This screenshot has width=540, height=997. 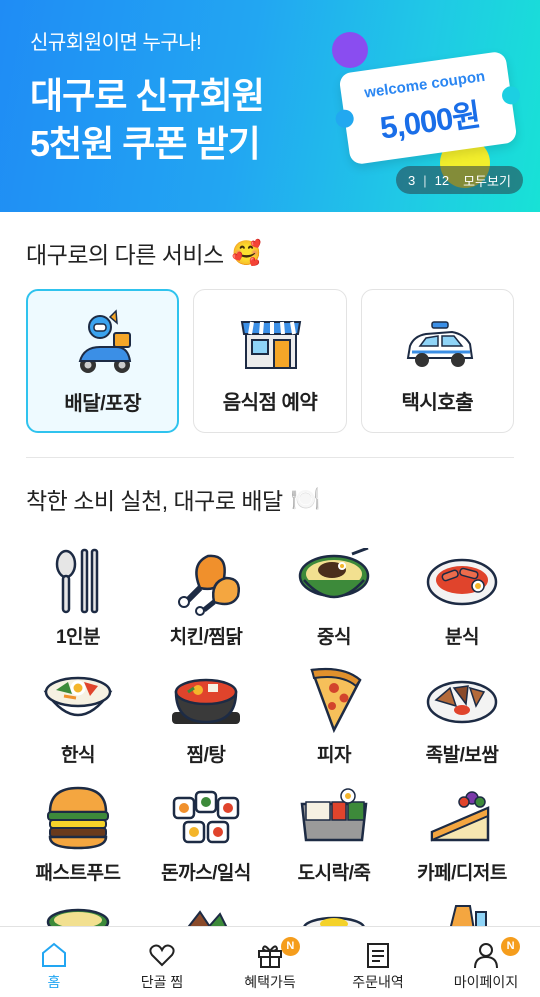 I want to click on services-title: 대구로의 다른 서비스 🥰, so click(x=144, y=253).